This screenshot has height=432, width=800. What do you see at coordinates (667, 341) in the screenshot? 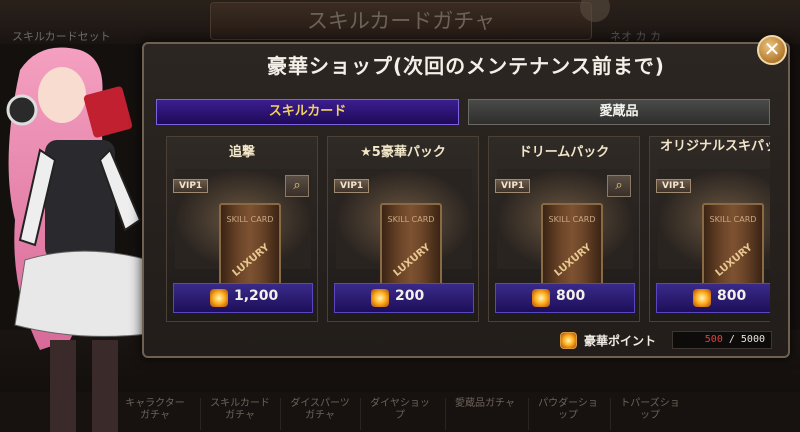
I see `luxury-points: 豪華ポイント 500 / 5000` at bounding box center [667, 341].